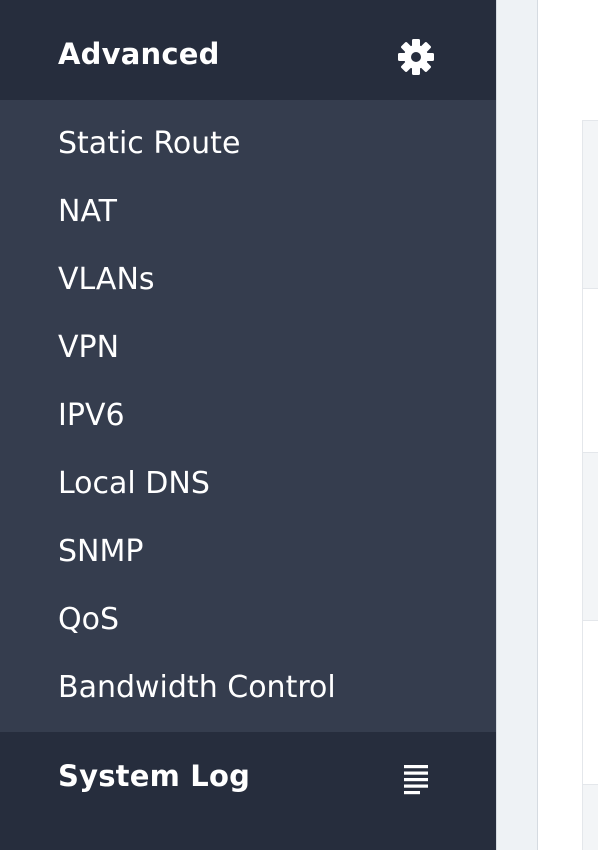  I want to click on sidebar-item-label: Bandwidth Control, so click(197, 687).